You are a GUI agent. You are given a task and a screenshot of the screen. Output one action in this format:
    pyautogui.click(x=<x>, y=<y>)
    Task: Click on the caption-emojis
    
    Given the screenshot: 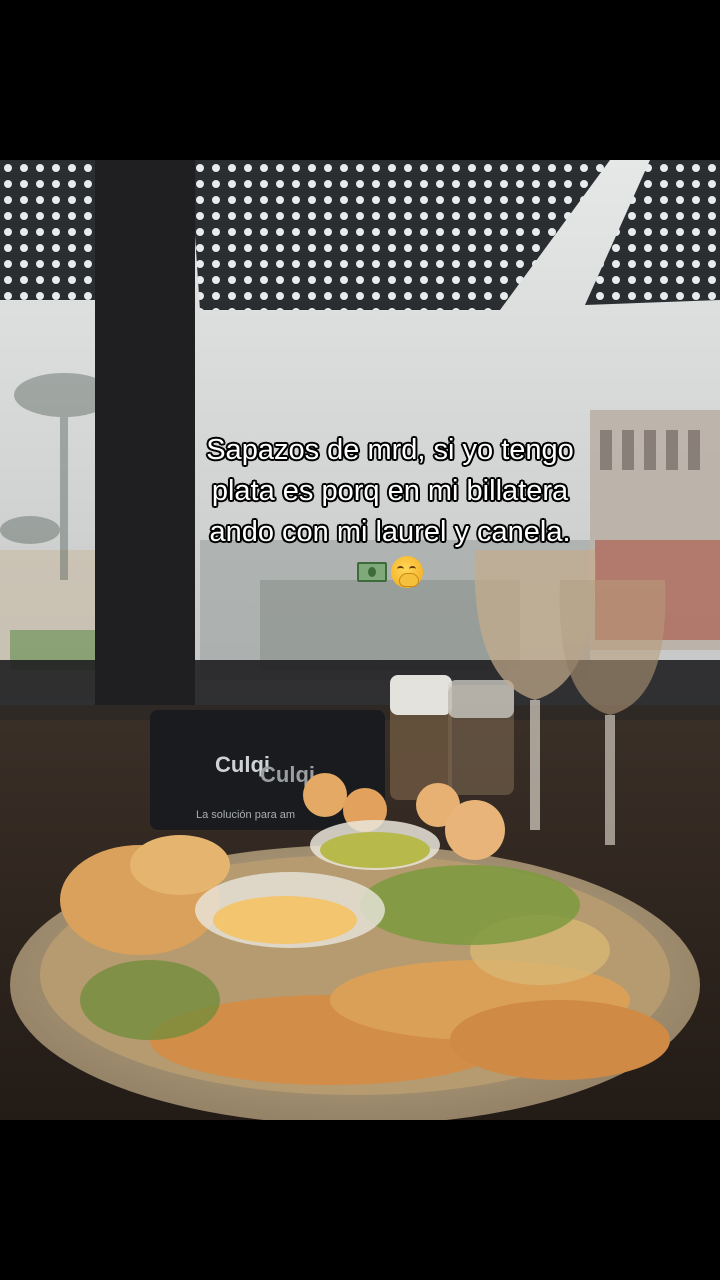 What is the action you would take?
    pyautogui.click(x=390, y=572)
    